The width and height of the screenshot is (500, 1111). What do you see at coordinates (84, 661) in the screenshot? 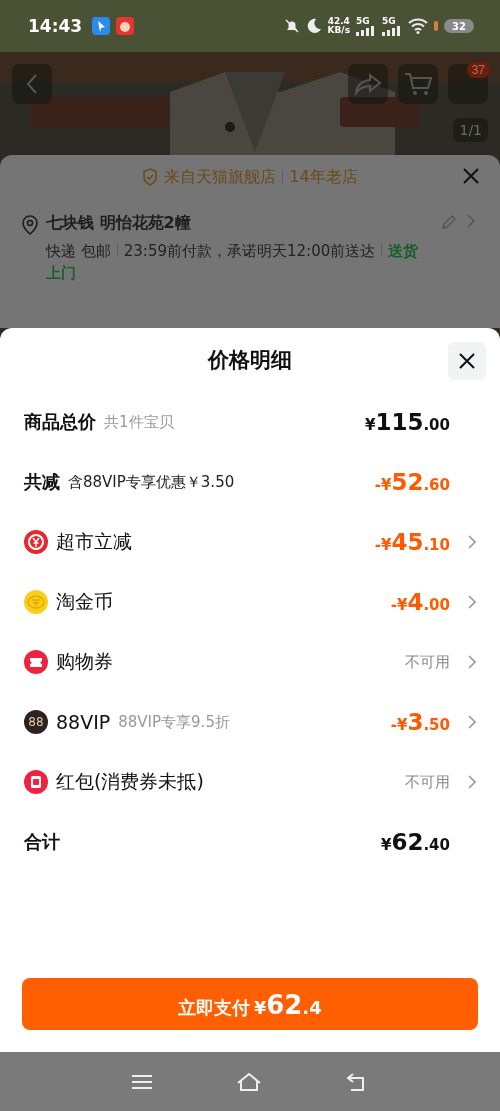
I see `row-label: 购物券` at bounding box center [84, 661].